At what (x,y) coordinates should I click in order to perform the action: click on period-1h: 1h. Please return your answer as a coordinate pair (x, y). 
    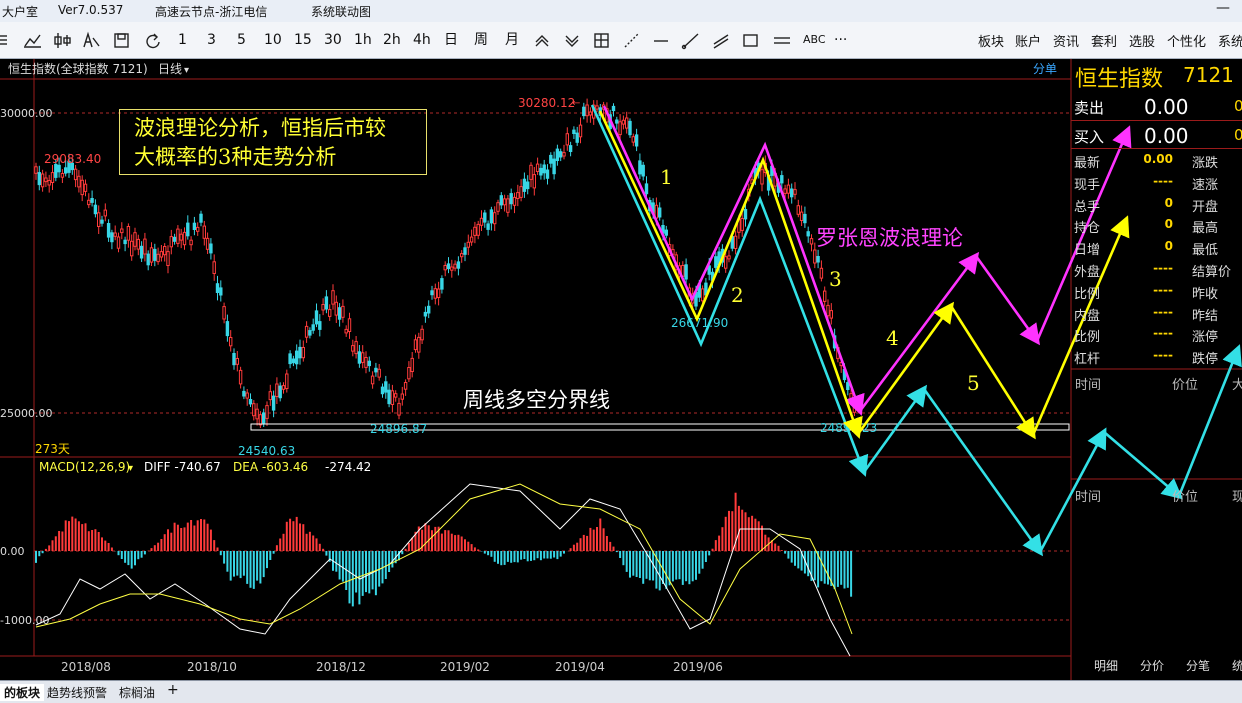
    Looking at the image, I should click on (363, 40).